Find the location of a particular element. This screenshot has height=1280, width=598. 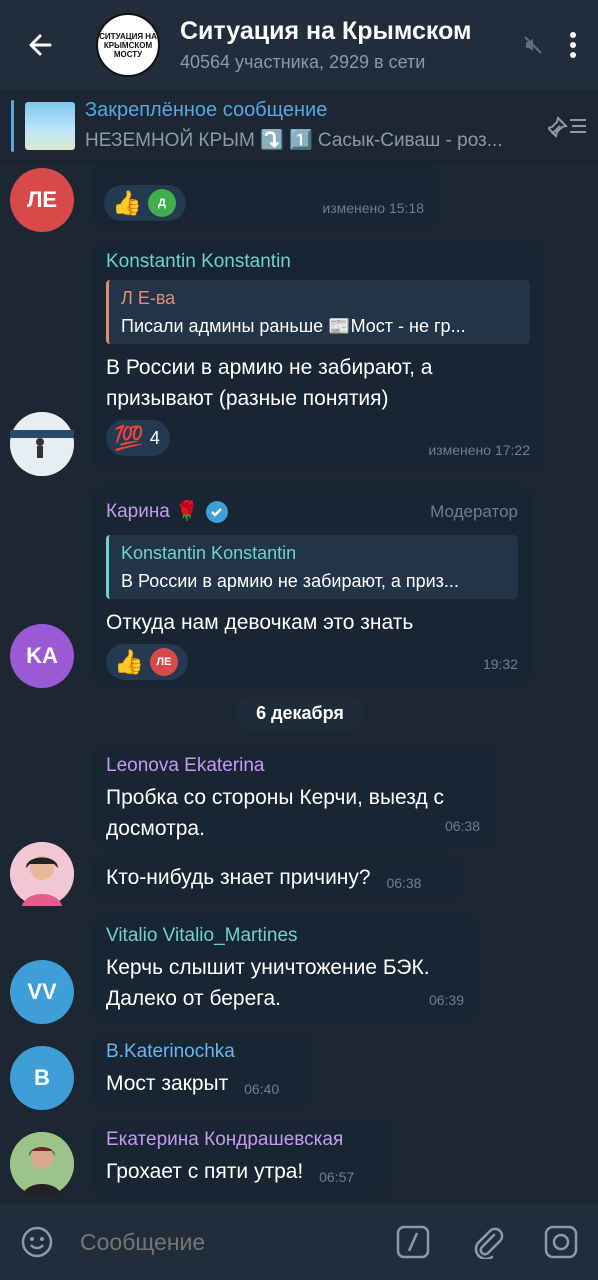

message-bubble: 👍 Д изменено 15:18 is located at coordinates (265, 196).